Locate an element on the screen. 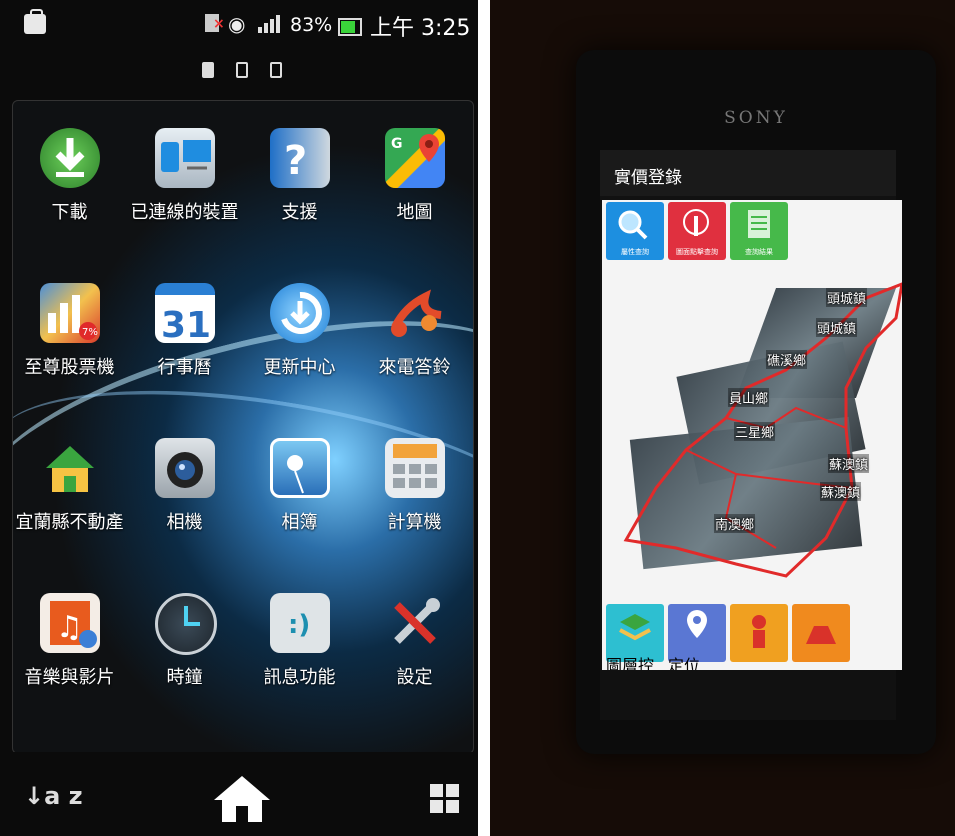 The width and height of the screenshot is (955, 836). app-title: 實價登錄 is located at coordinates (648, 178).